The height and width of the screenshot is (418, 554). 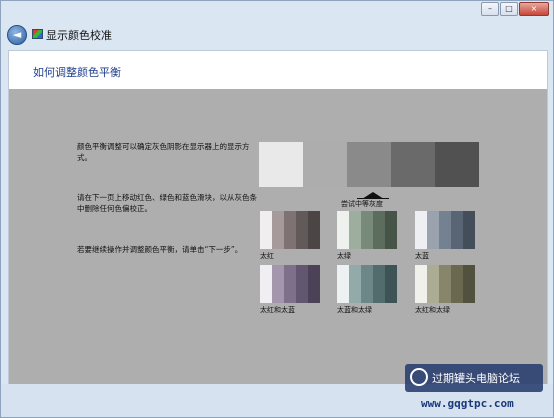 What do you see at coordinates (432, 310) in the screenshot?
I see `sample-label: 太红和太绿` at bounding box center [432, 310].